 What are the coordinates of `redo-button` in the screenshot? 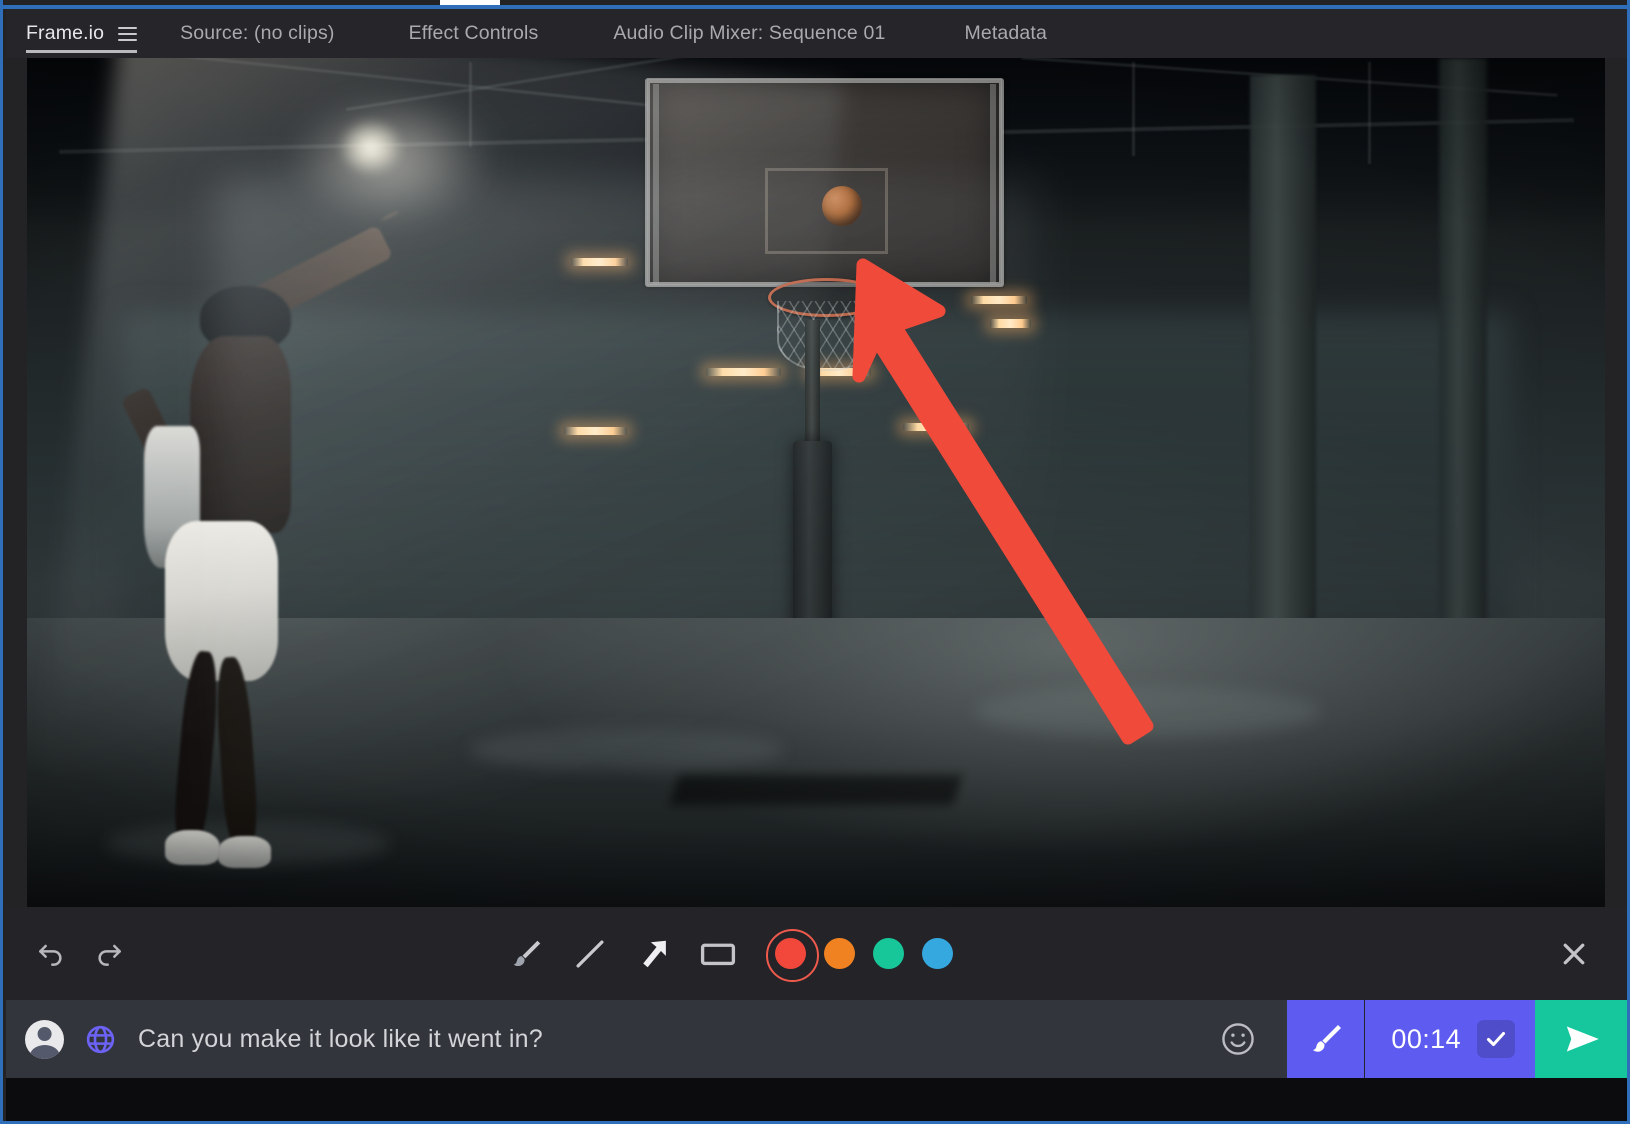 It's located at (109, 954).